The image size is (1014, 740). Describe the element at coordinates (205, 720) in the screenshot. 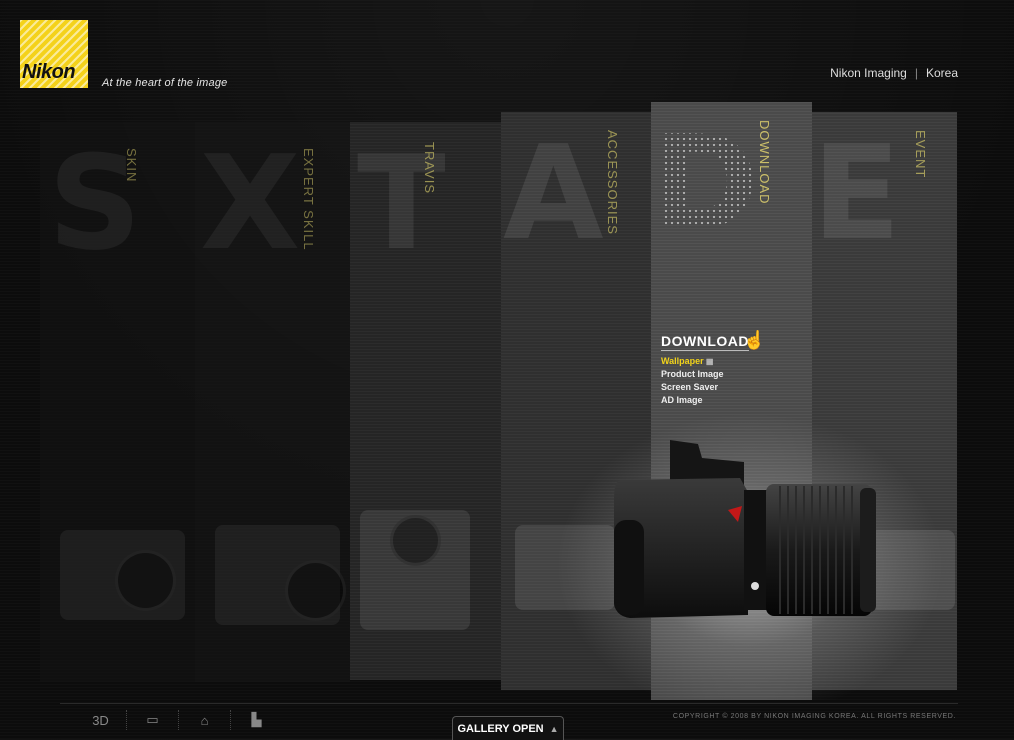

I see `home-icon: ⌂` at that location.